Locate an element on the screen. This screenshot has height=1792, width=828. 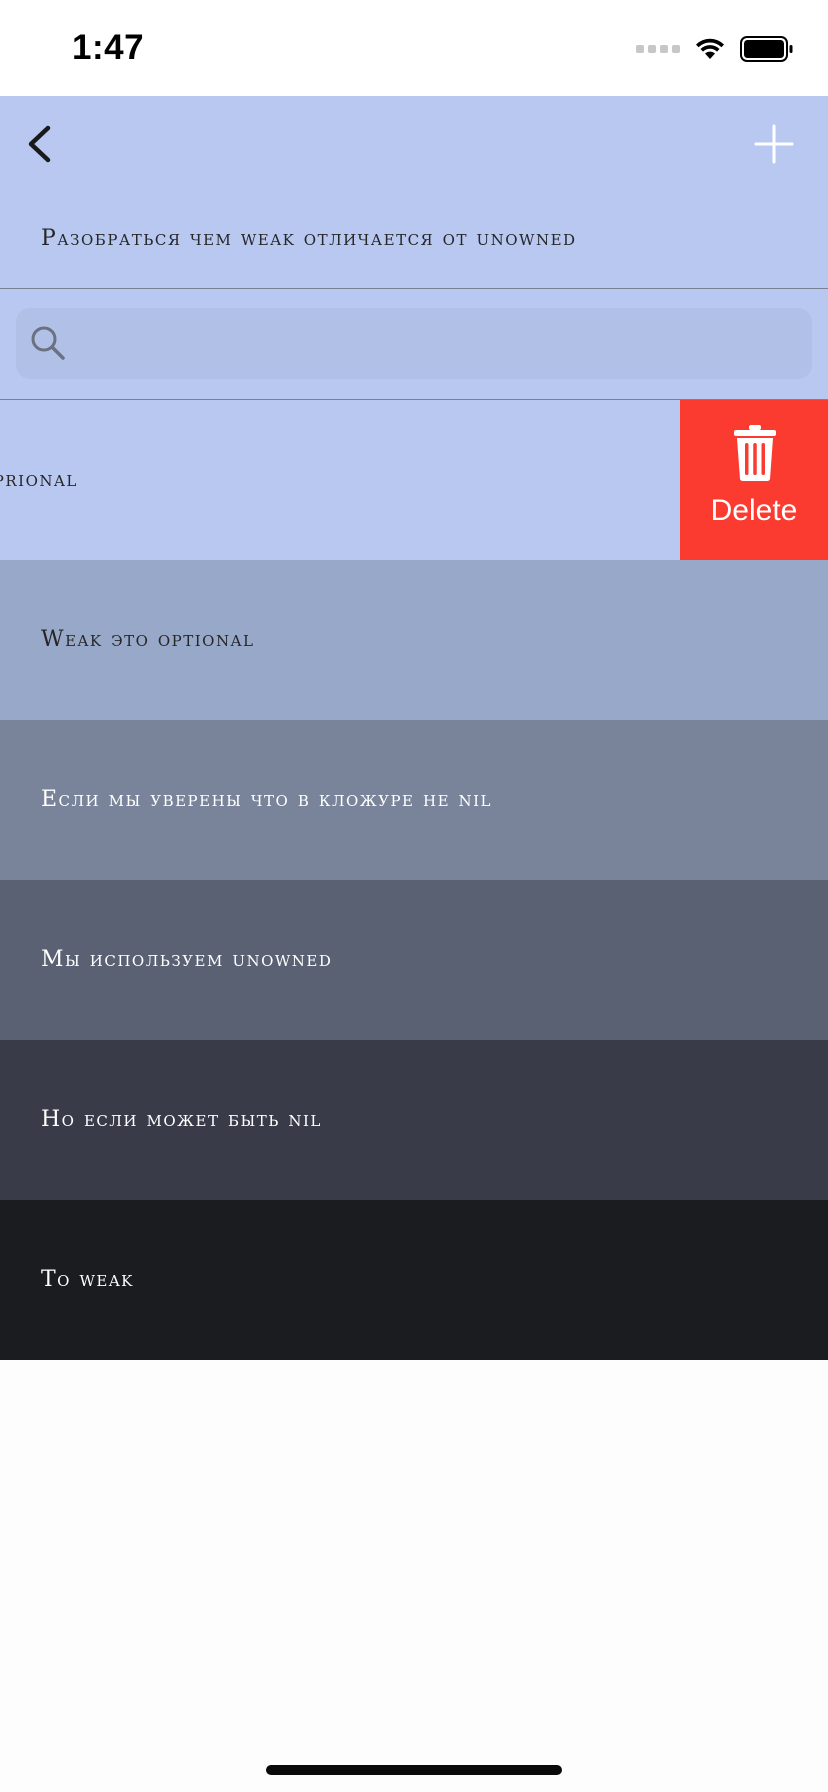
list-item-label: То weak is located at coordinates (87, 1279).